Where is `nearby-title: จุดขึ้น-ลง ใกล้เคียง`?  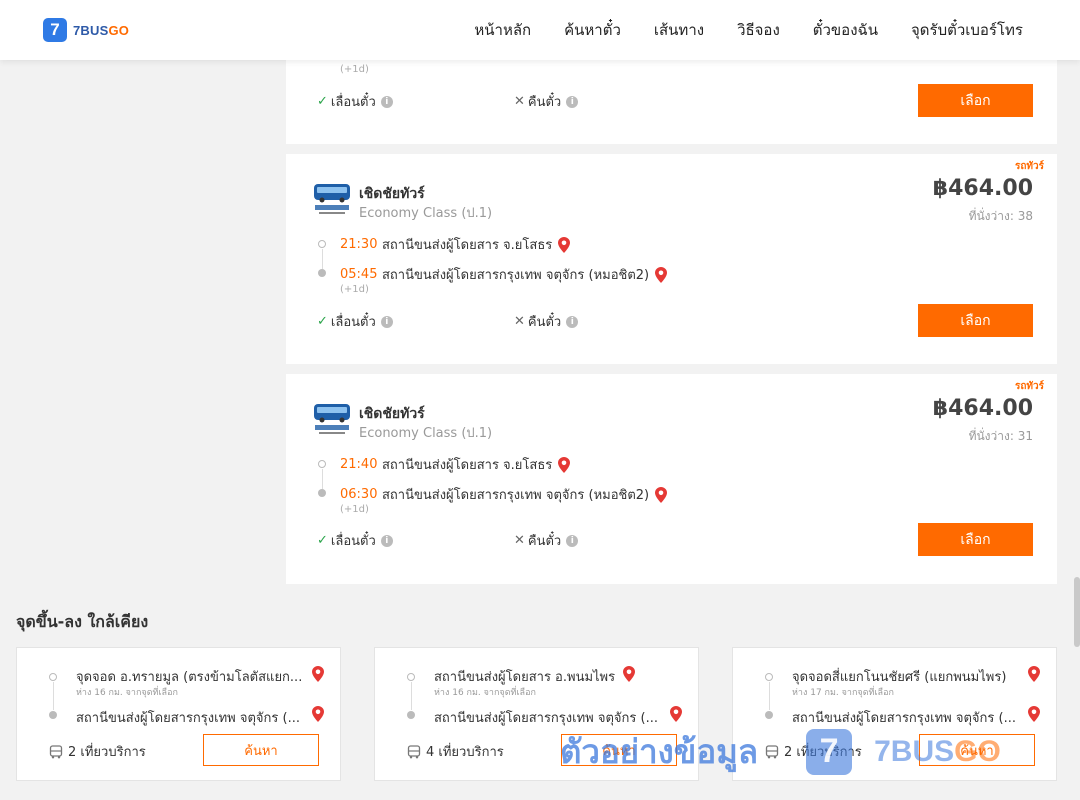 nearby-title: จุดขึ้น-ลง ใกล้เคียง is located at coordinates (82, 621).